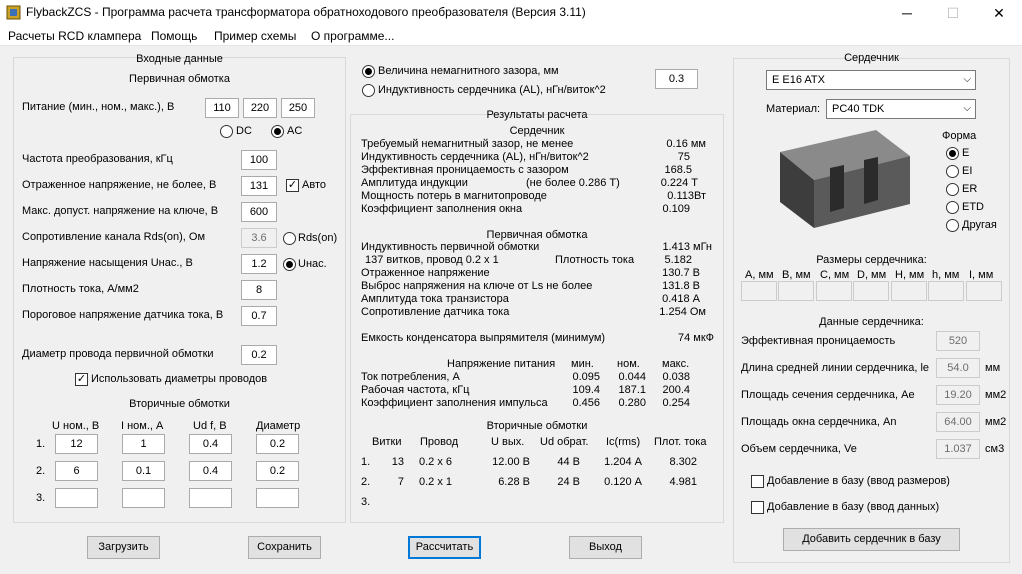  What do you see at coordinates (312, 264) in the screenshot?
I see `usat-radio-label: Uнас.` at bounding box center [312, 264].